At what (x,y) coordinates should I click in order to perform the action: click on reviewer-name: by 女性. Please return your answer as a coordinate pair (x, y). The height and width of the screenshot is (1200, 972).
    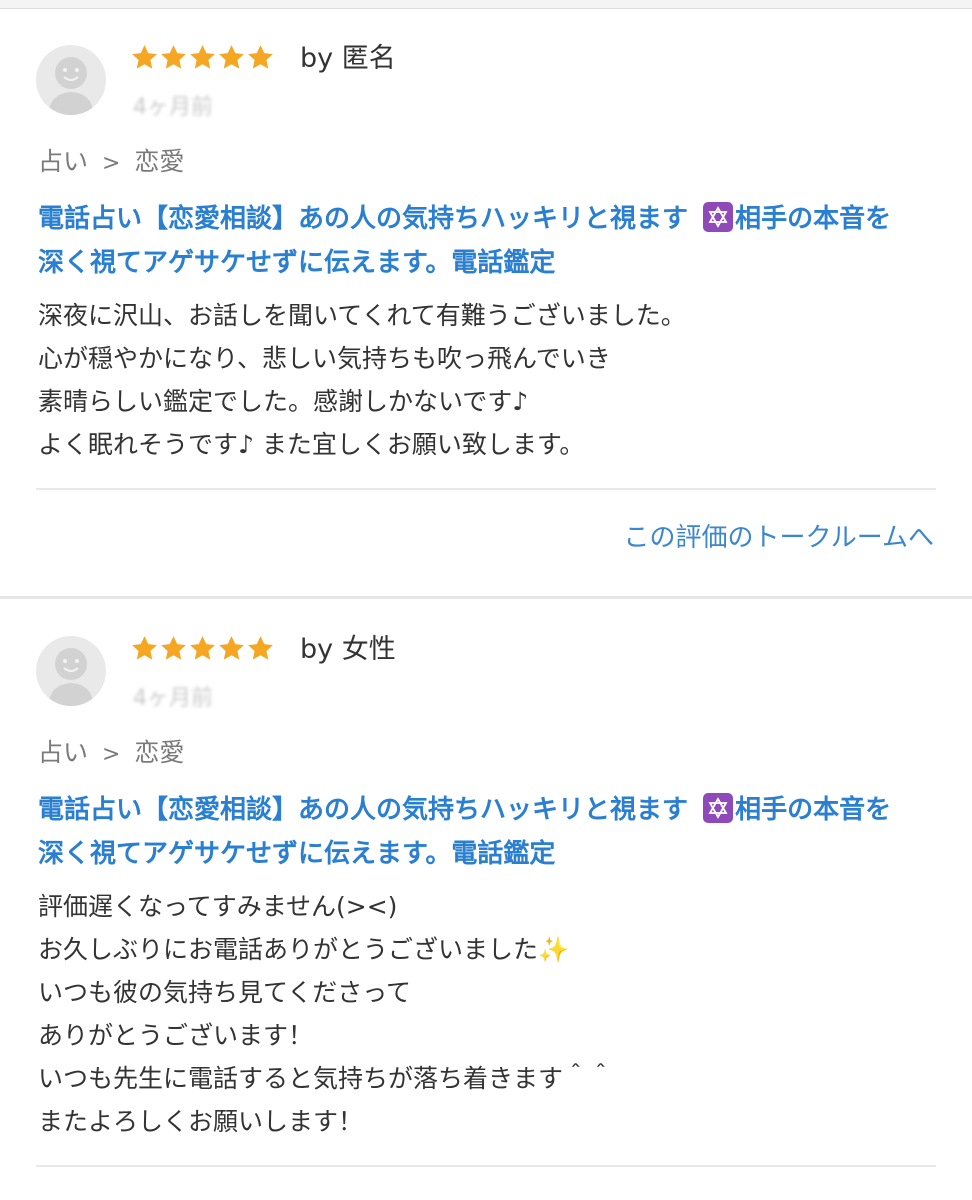
    Looking at the image, I should click on (348, 649).